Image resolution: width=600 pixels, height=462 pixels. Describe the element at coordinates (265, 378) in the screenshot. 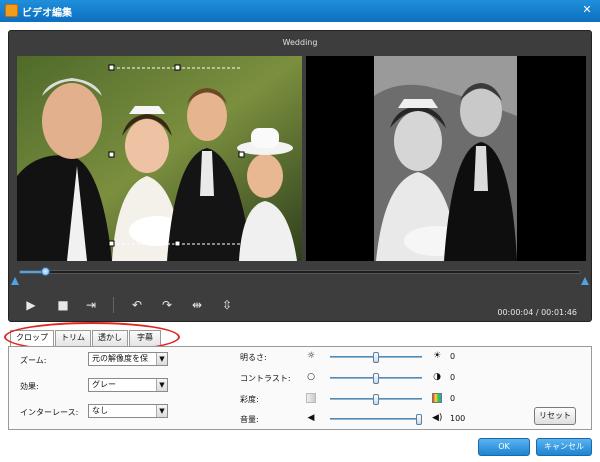

I see `contrast-label: コントラスト:` at that location.